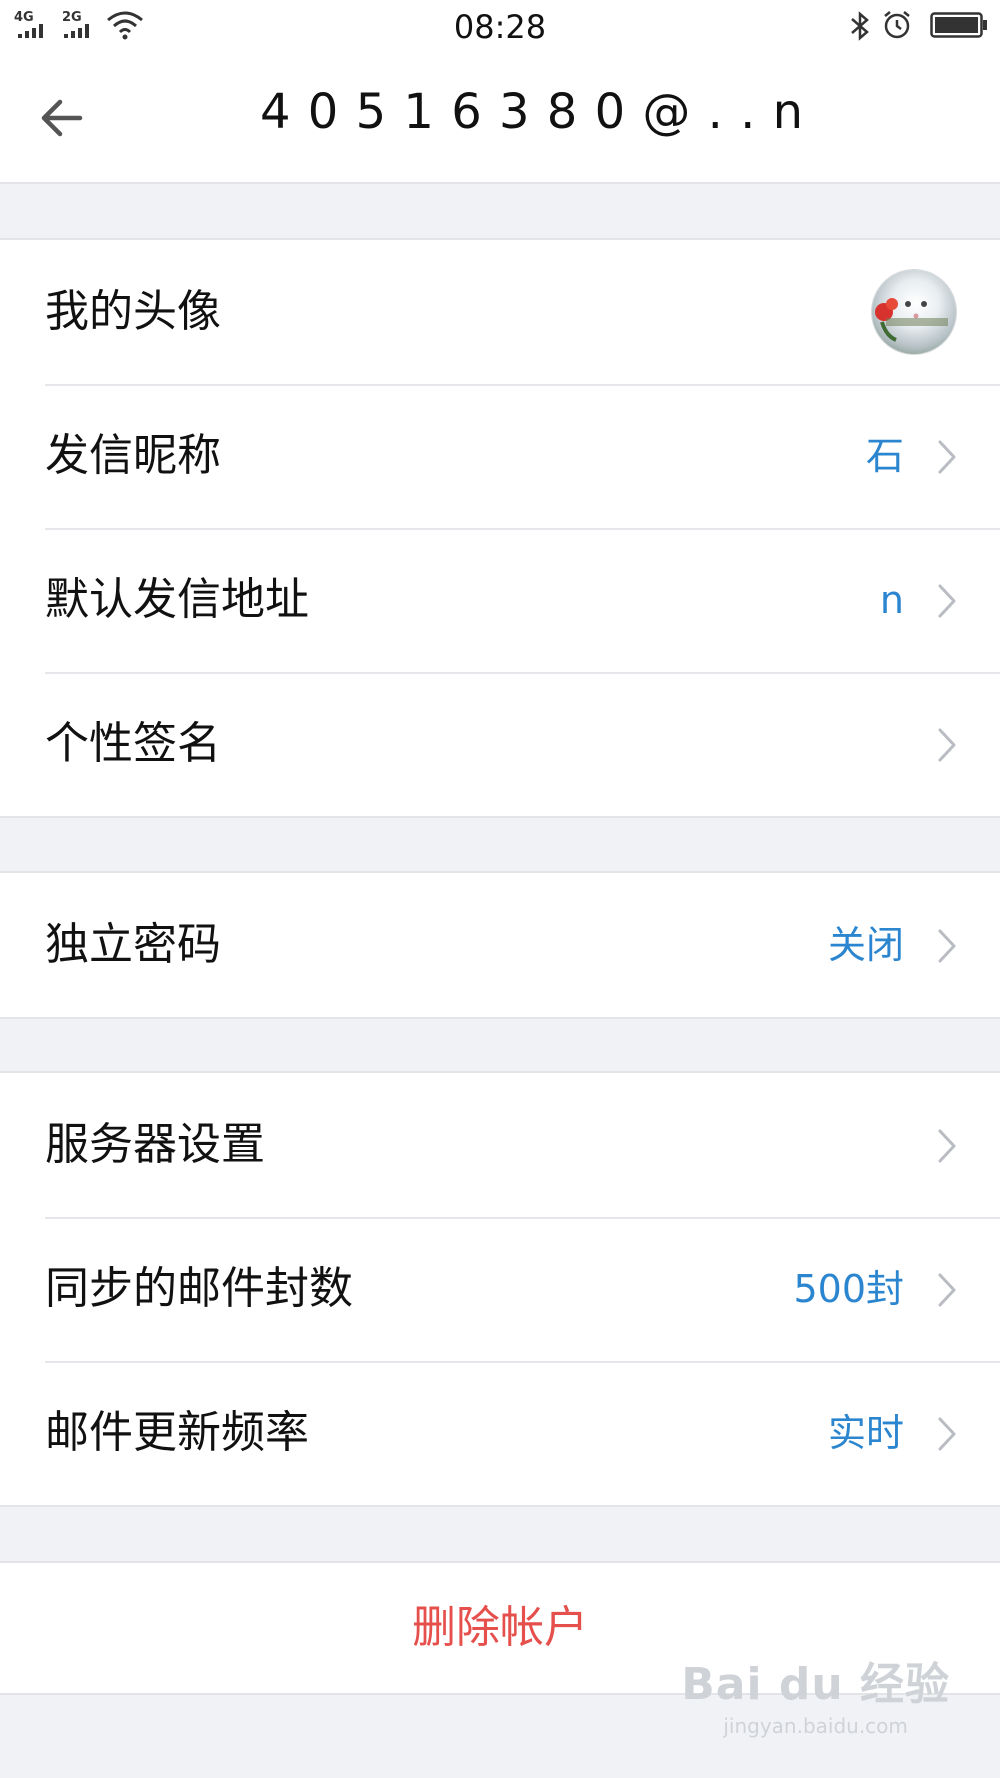  Describe the element at coordinates (500, 27) in the screenshot. I see `status-bar: 4G 2G 08:28` at that location.